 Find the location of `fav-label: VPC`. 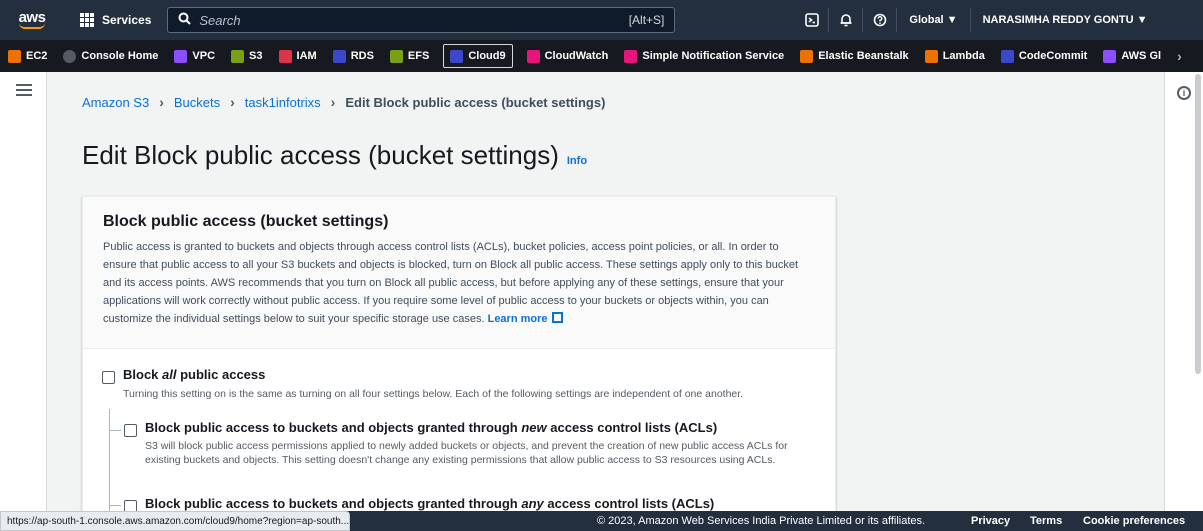

fav-label: VPC is located at coordinates (204, 56).